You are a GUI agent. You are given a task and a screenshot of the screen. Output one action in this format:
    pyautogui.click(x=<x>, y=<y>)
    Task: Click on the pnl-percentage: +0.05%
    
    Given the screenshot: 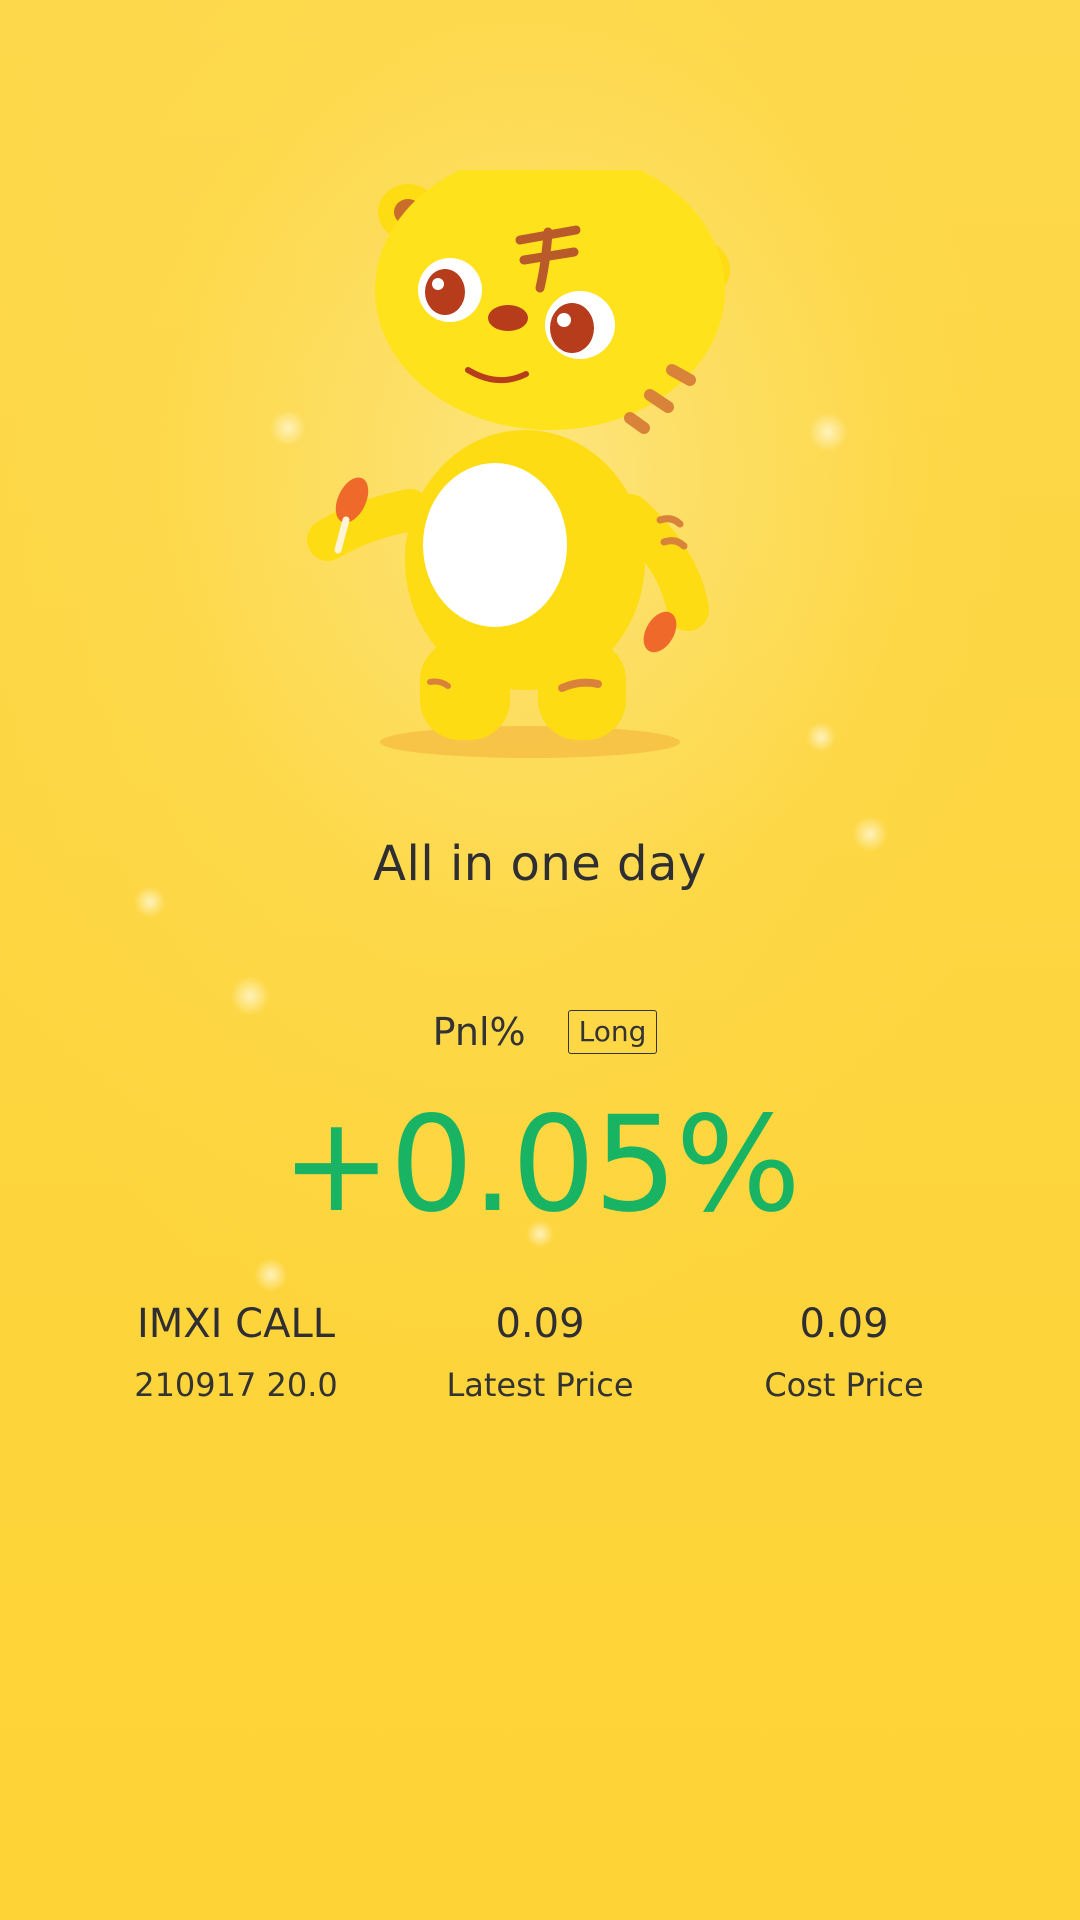 What is the action you would take?
    pyautogui.click(x=541, y=1165)
    